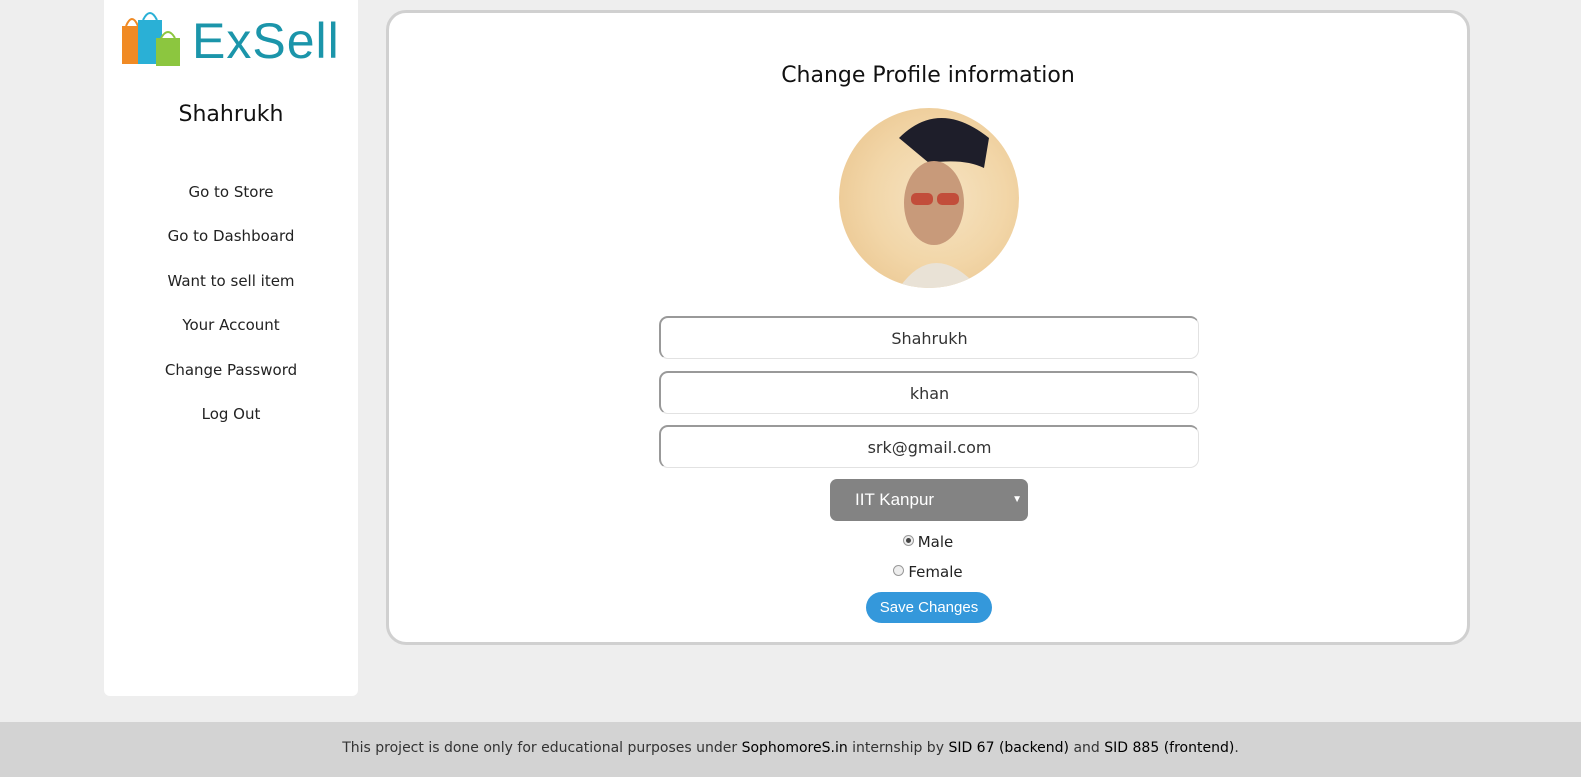 Image resolution: width=1581 pixels, height=777 pixels. What do you see at coordinates (1009, 748) in the screenshot?
I see `footer-sid-backend: SID 67 (backend)` at bounding box center [1009, 748].